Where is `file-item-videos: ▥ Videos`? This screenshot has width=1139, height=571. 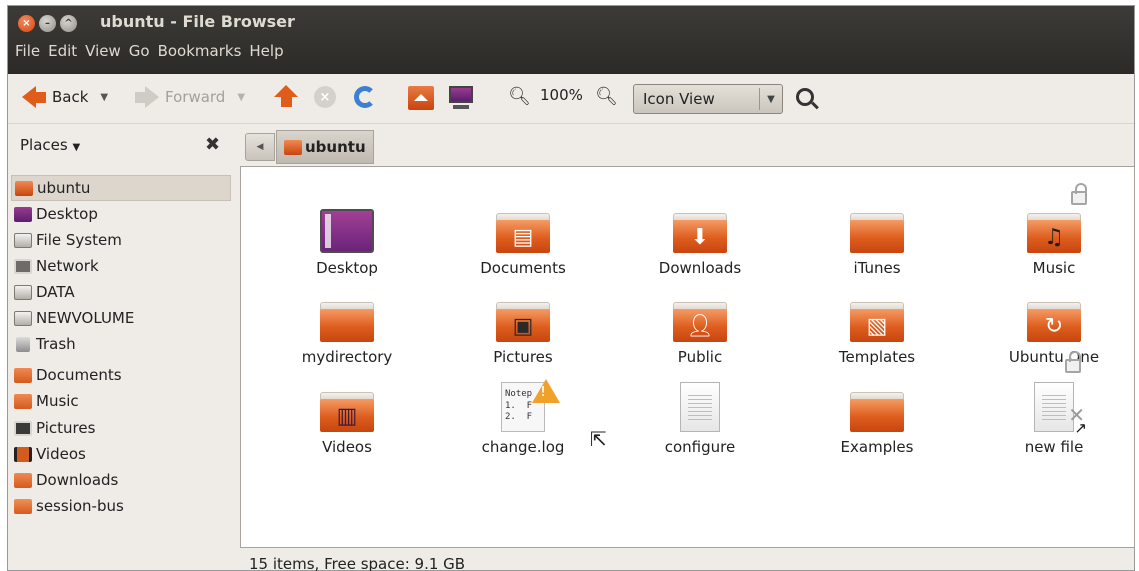
file-item-videos: ▥ Videos is located at coordinates (347, 418).